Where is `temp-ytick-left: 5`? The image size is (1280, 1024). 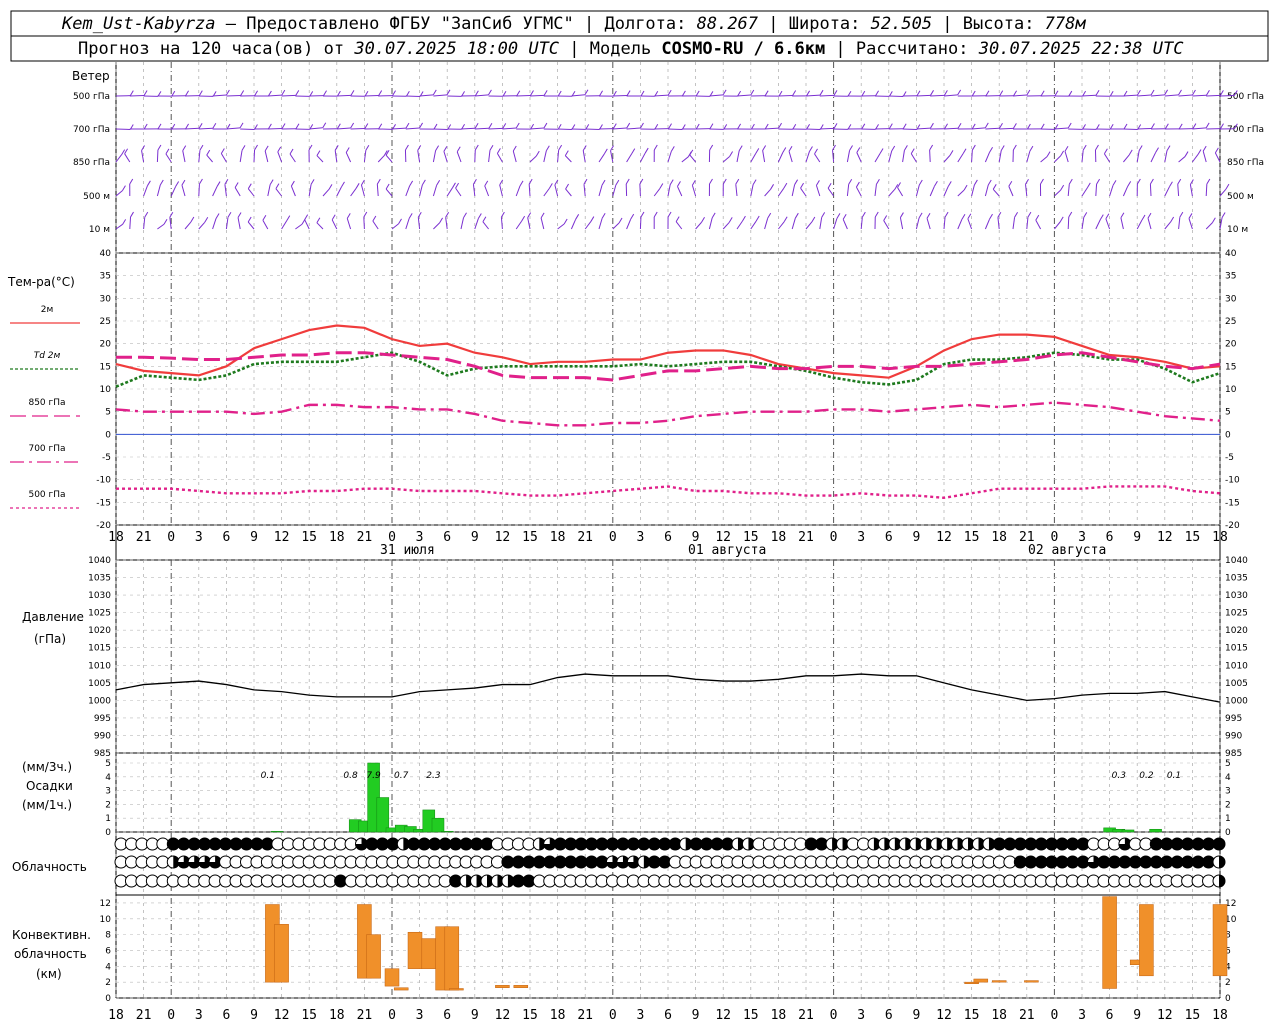 temp-ytick-left: 5 is located at coordinates (108, 413).